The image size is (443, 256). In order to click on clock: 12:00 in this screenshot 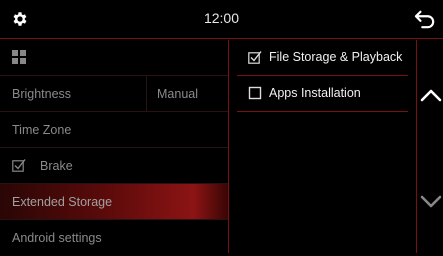, I will do `click(221, 18)`.